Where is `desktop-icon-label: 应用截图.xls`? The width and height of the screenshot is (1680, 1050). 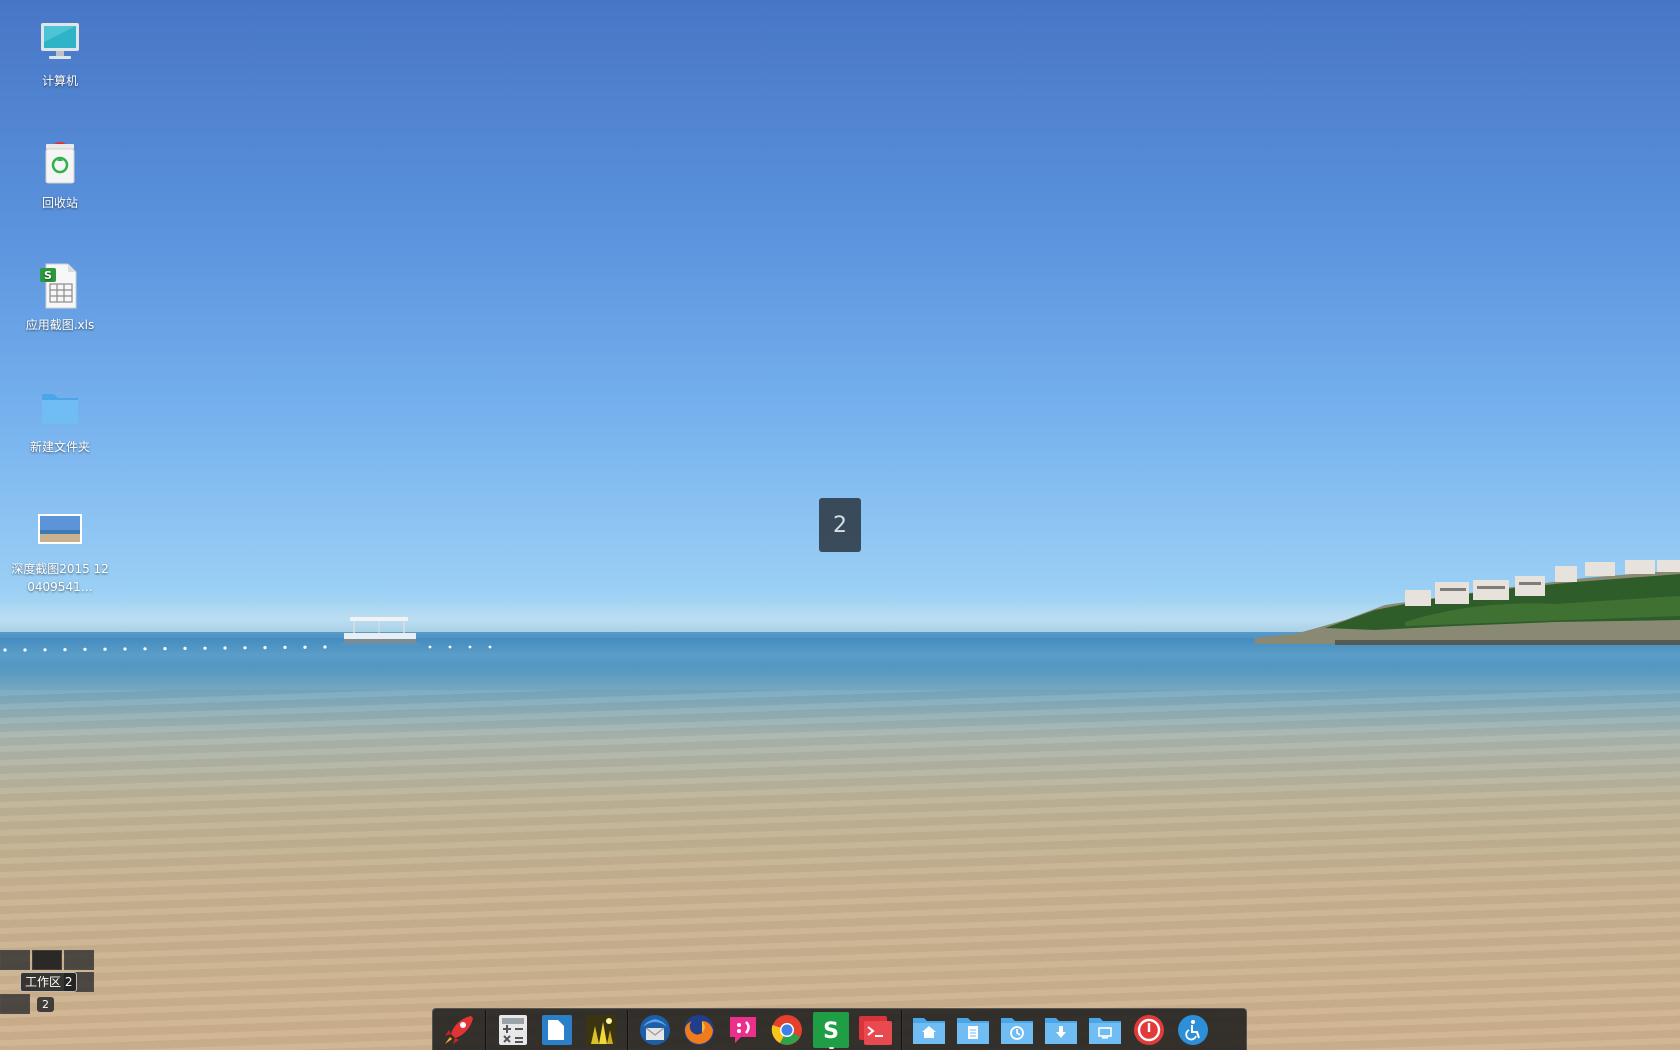 desktop-icon-label: 应用截图.xls is located at coordinates (60, 325).